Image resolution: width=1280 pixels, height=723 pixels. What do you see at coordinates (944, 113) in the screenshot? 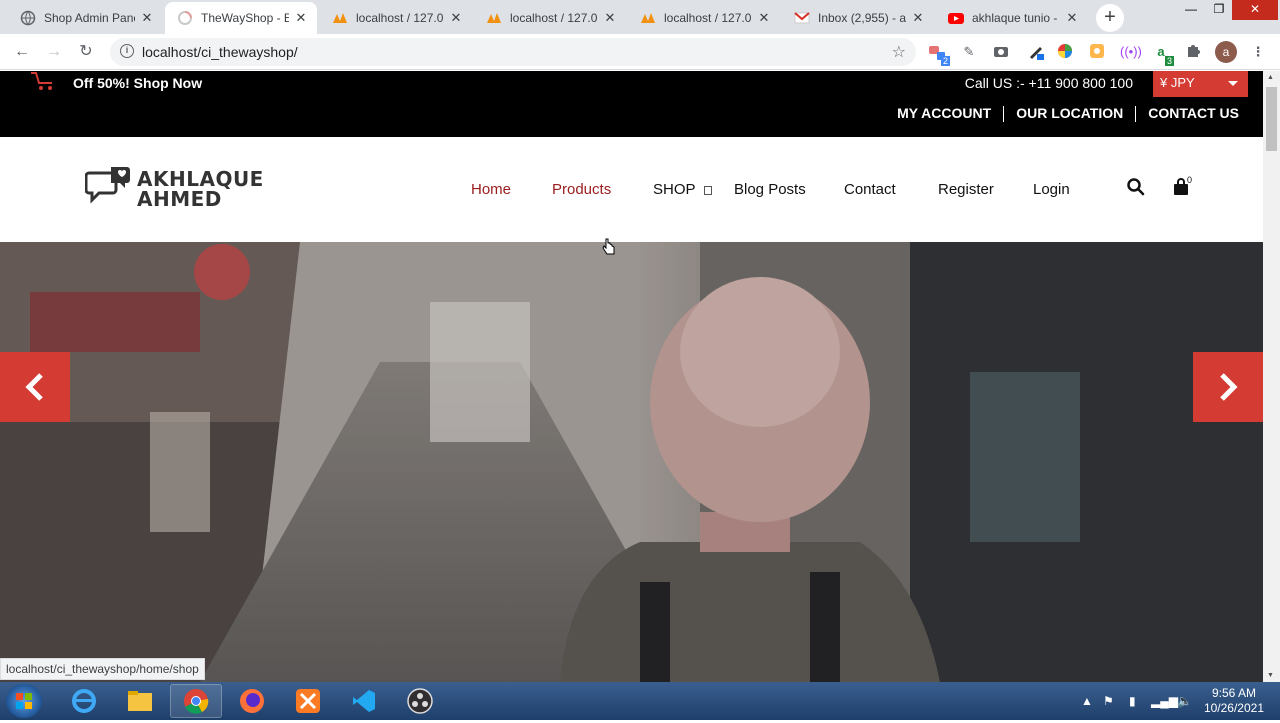
I see `my-account-link: MY ACCOUNT` at bounding box center [944, 113].